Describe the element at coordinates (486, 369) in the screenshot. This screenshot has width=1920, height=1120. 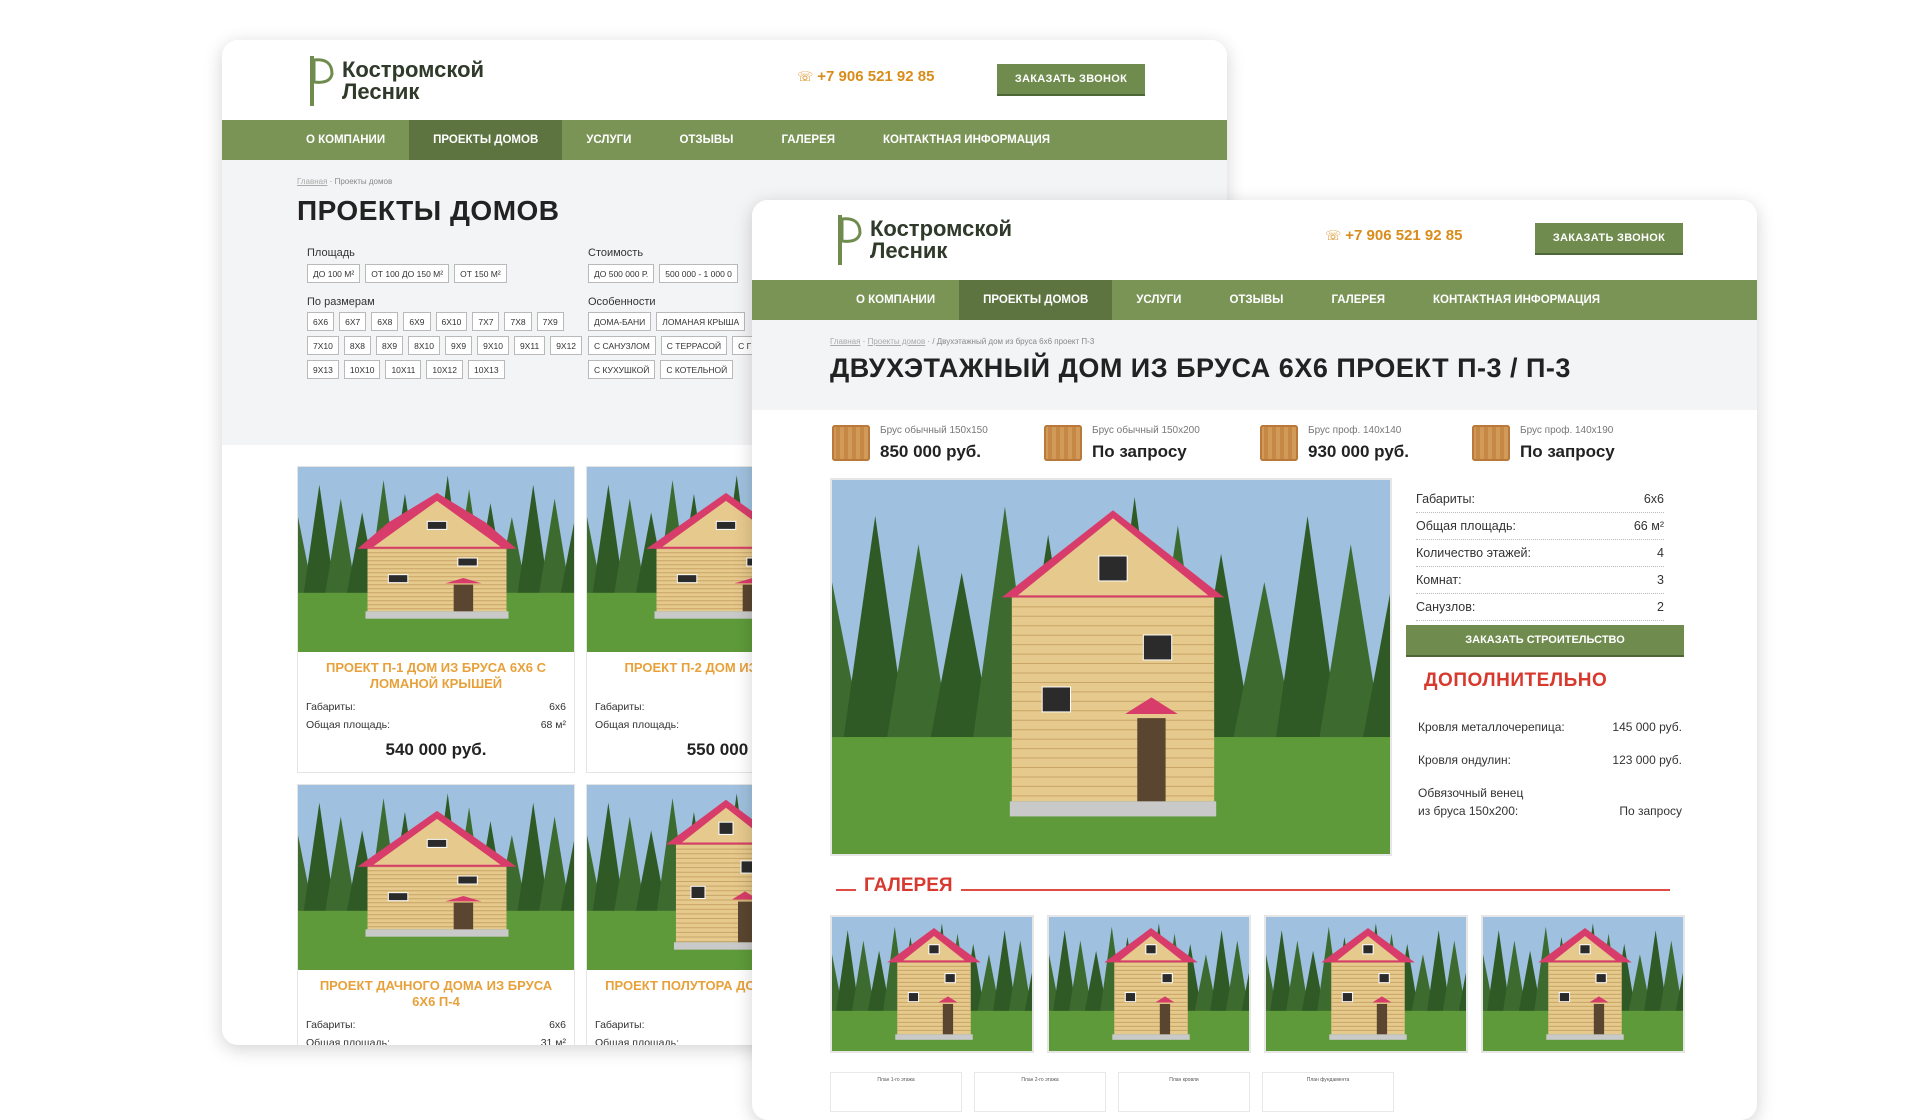
I see `filter-chip-size: 10Х13` at that location.